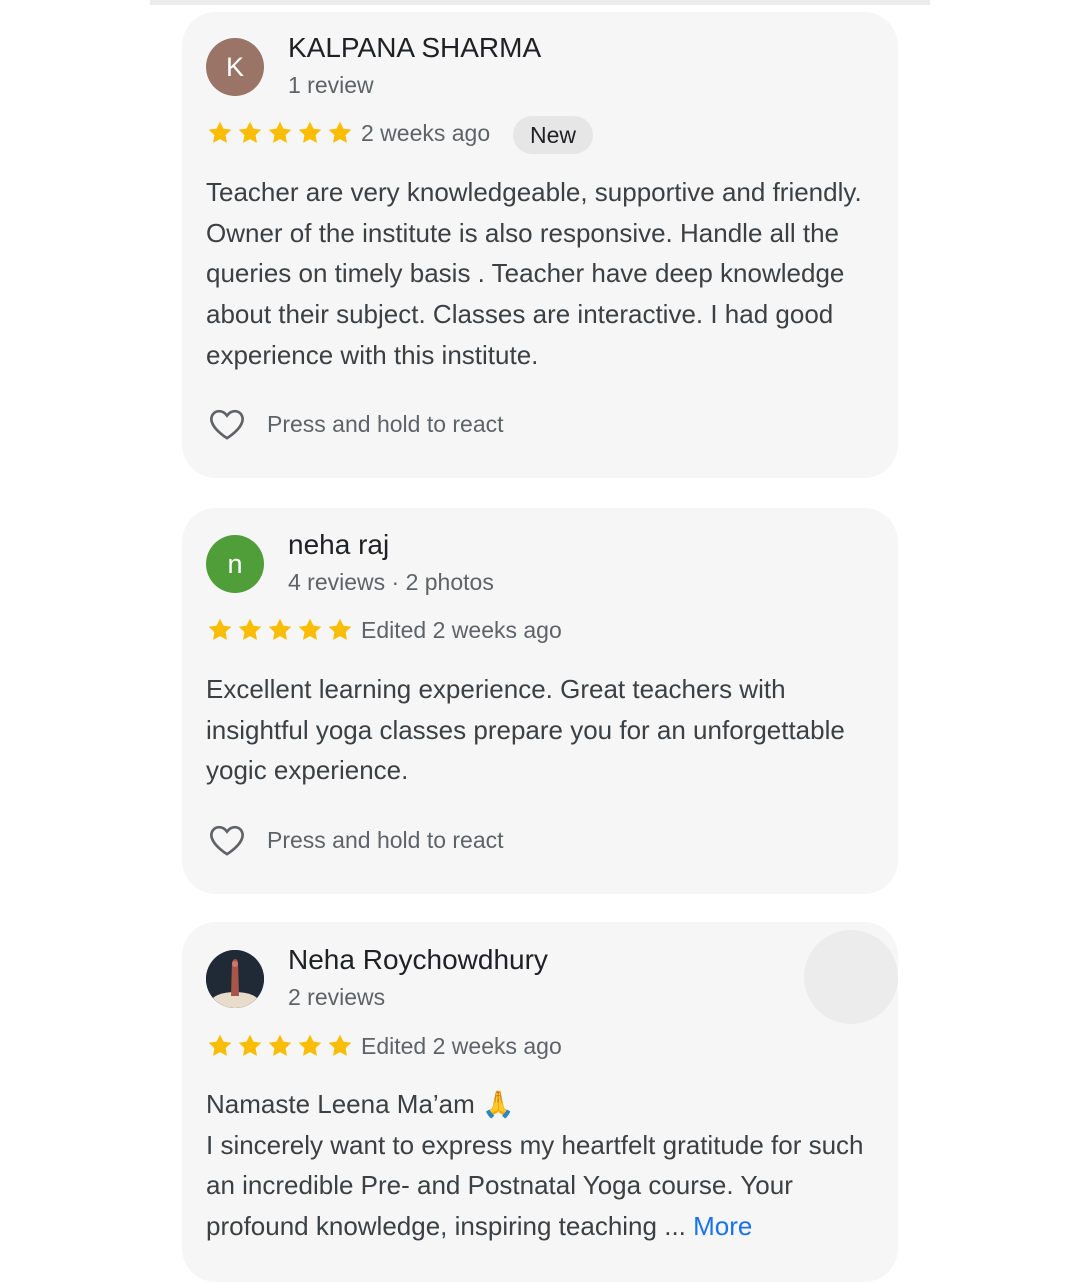 The image size is (1080, 1282). I want to click on review-greeting: Namaste Leena Ma’am 🙏, so click(360, 1104).